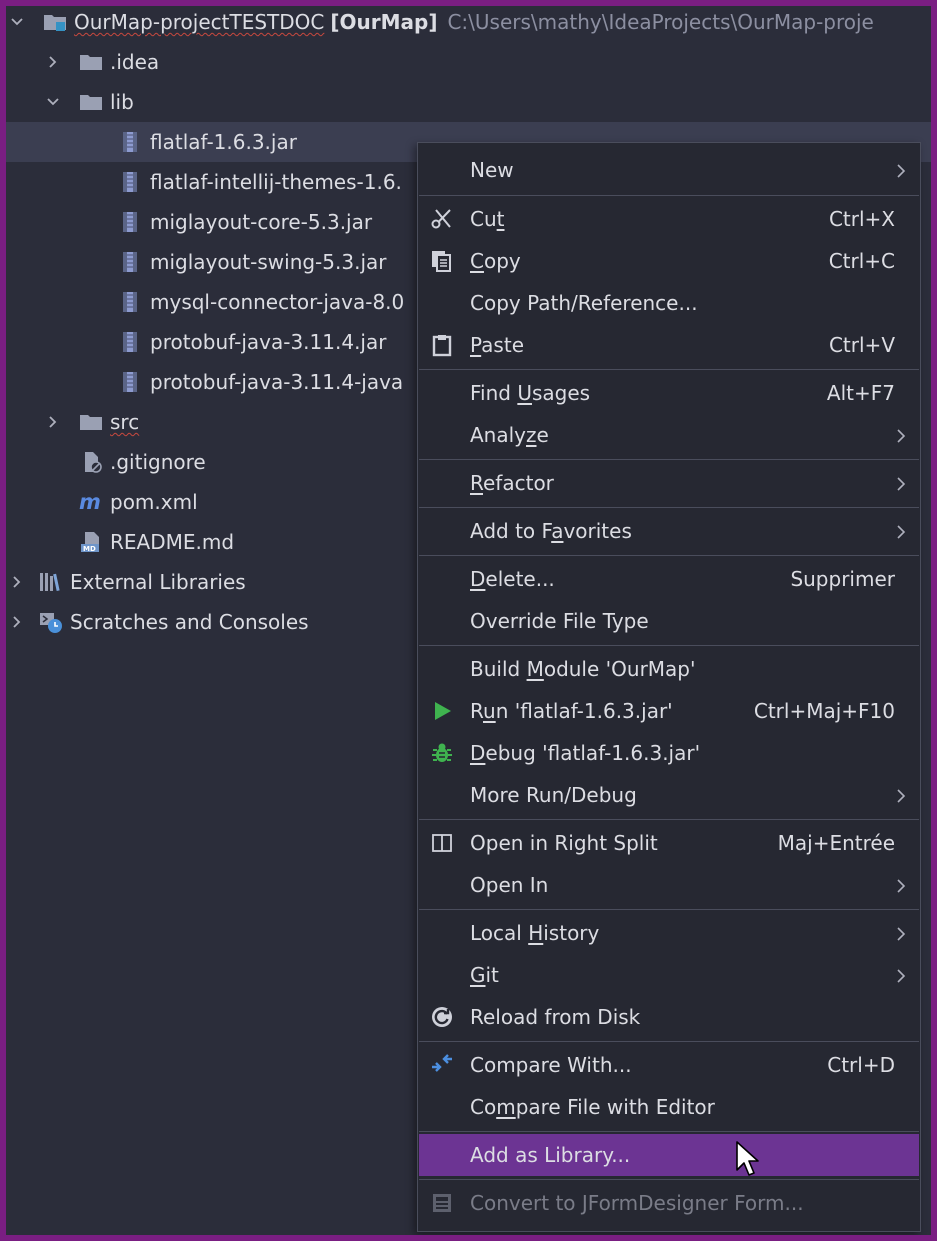 The width and height of the screenshot is (937, 1241). I want to click on menu-item-open-in: Open In, so click(669, 885).